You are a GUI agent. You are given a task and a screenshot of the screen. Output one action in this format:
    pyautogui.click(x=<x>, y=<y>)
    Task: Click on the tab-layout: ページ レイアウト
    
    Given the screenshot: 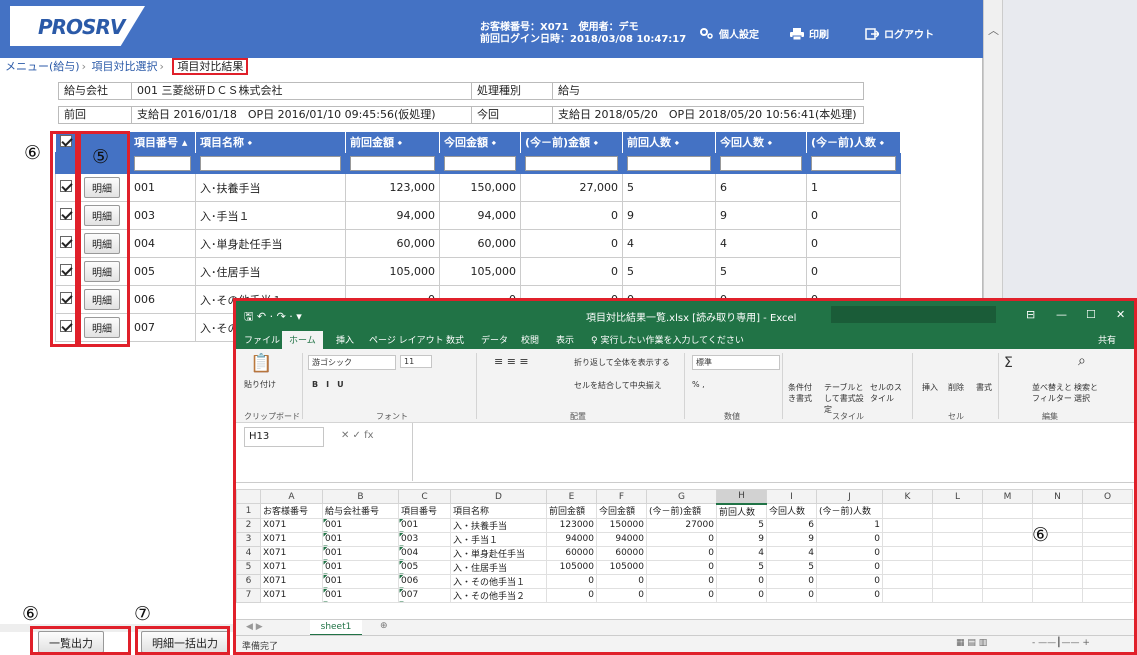 What is the action you would take?
    pyautogui.click(x=406, y=339)
    